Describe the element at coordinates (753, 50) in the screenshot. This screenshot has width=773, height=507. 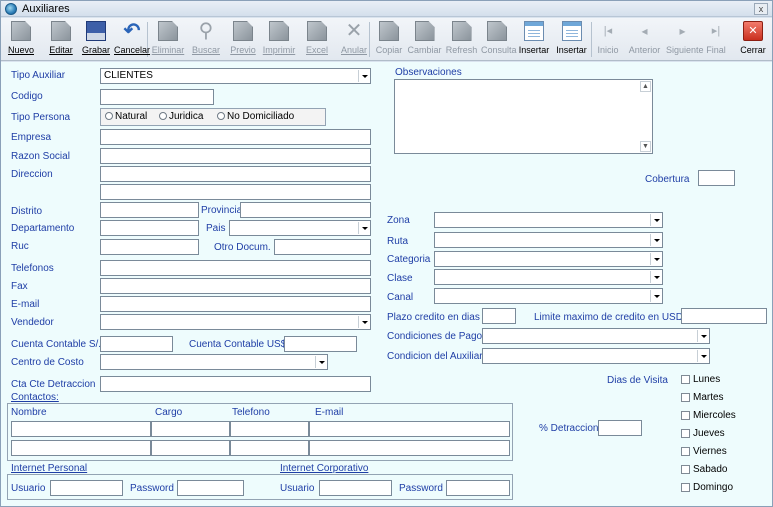
I see `toolbar-cerrar-label: Cerrar` at that location.